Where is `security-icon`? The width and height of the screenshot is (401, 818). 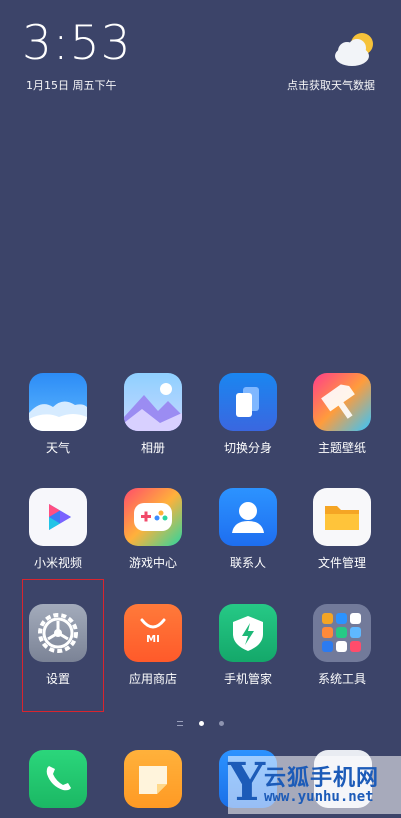
security-icon is located at coordinates (248, 633).